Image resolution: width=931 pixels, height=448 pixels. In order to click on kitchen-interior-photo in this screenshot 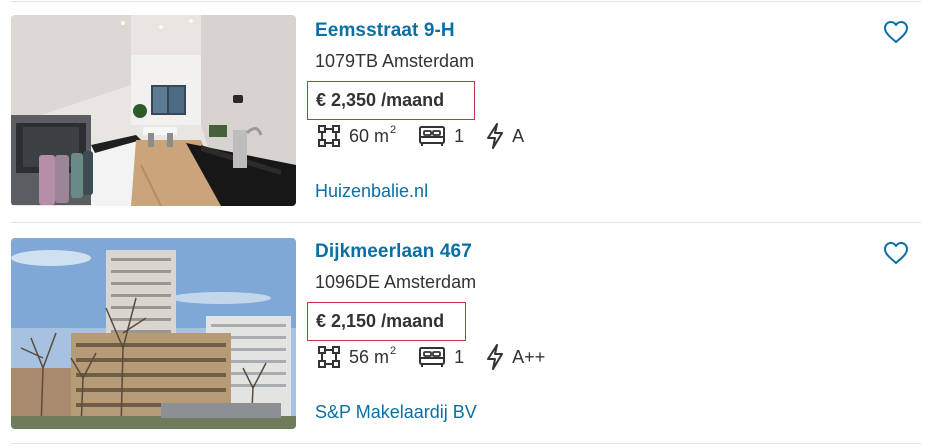, I will do `click(153, 110)`.